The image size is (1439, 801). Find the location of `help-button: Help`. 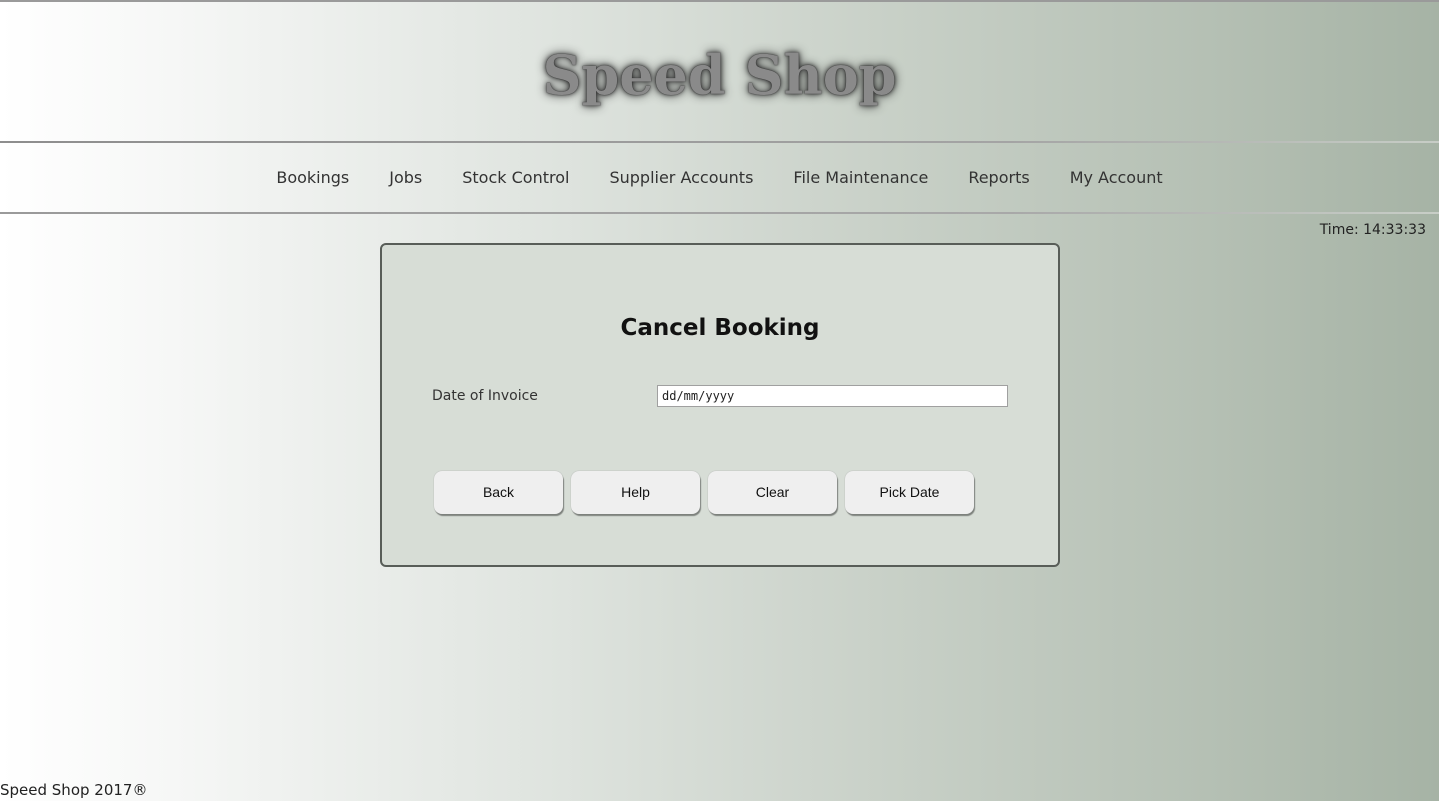

help-button: Help is located at coordinates (635, 492).